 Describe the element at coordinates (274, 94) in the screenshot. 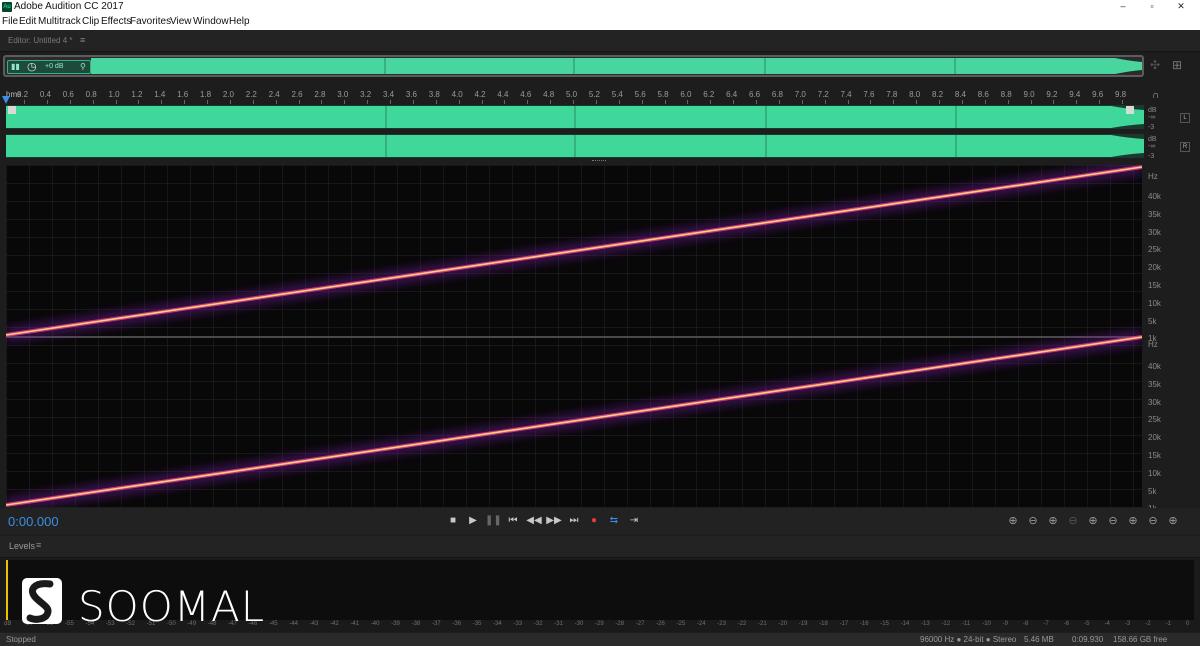

I see `ruler-tick-label: 2.4` at that location.